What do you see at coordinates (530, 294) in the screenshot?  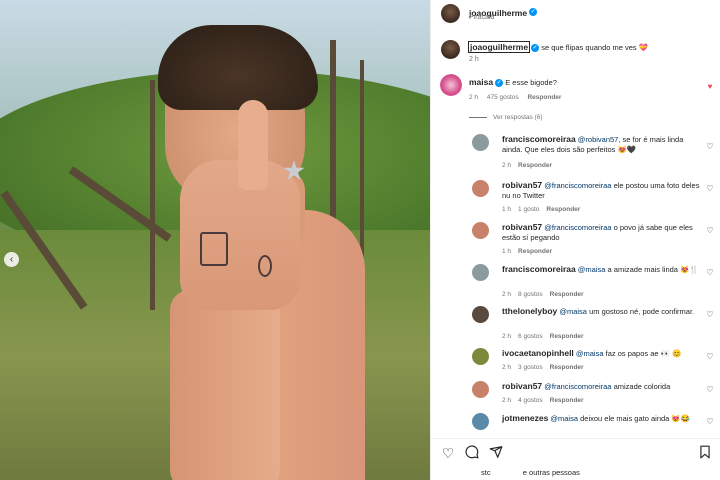 I see `reply-likes: 8 gostos` at bounding box center [530, 294].